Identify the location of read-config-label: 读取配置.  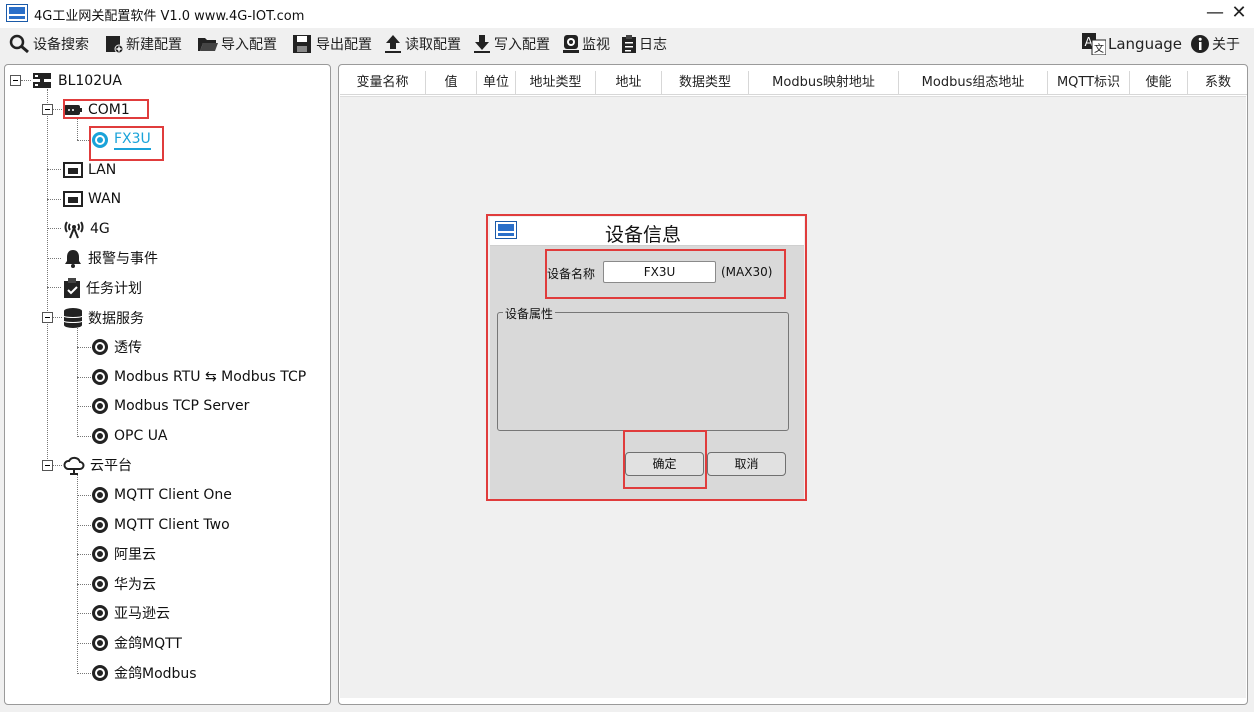
(433, 45).